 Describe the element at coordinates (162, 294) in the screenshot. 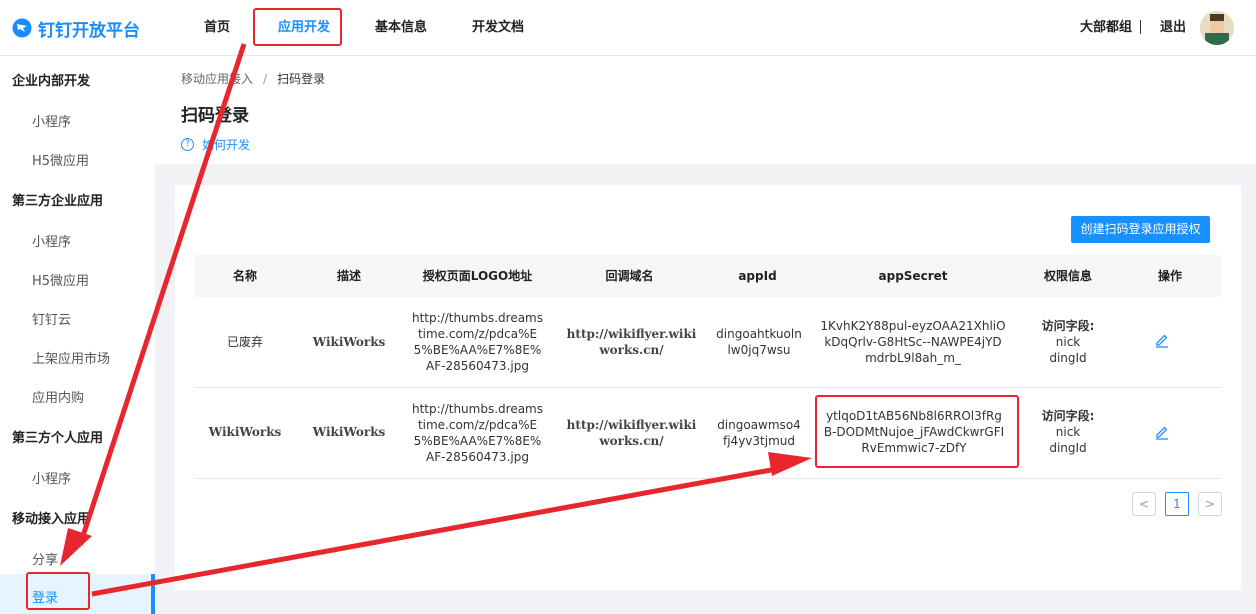

I see `arrow-line-nav-to-login` at that location.